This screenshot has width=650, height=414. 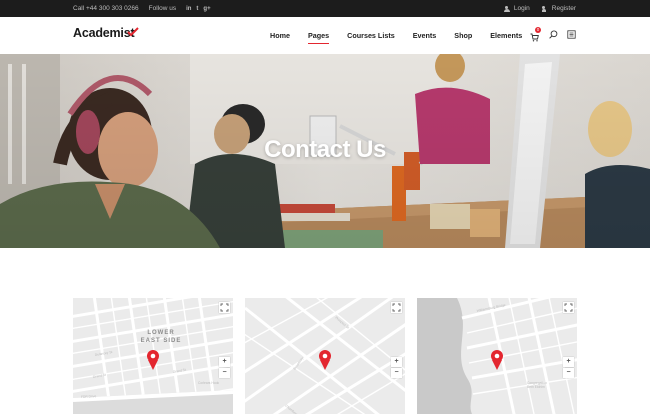 What do you see at coordinates (160, 333) in the screenshot?
I see `map-1-district-line-1: LOWER` at bounding box center [160, 333].